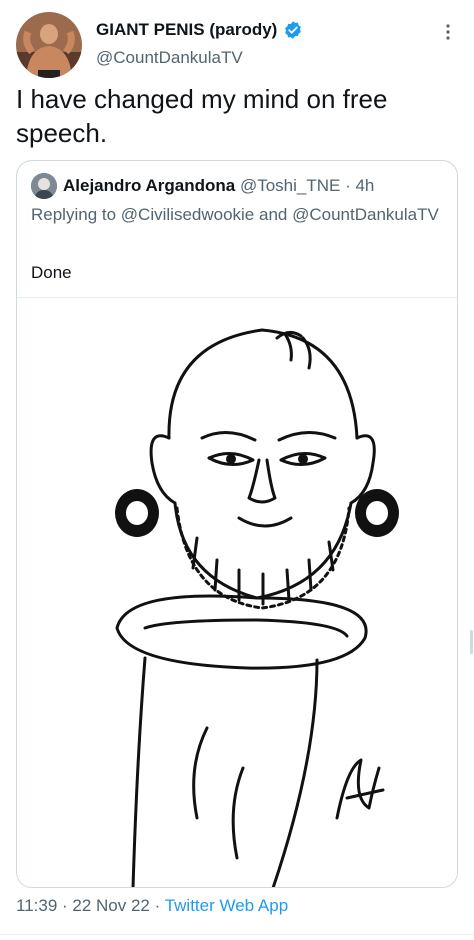  I want to click on divider, so click(237, 934).